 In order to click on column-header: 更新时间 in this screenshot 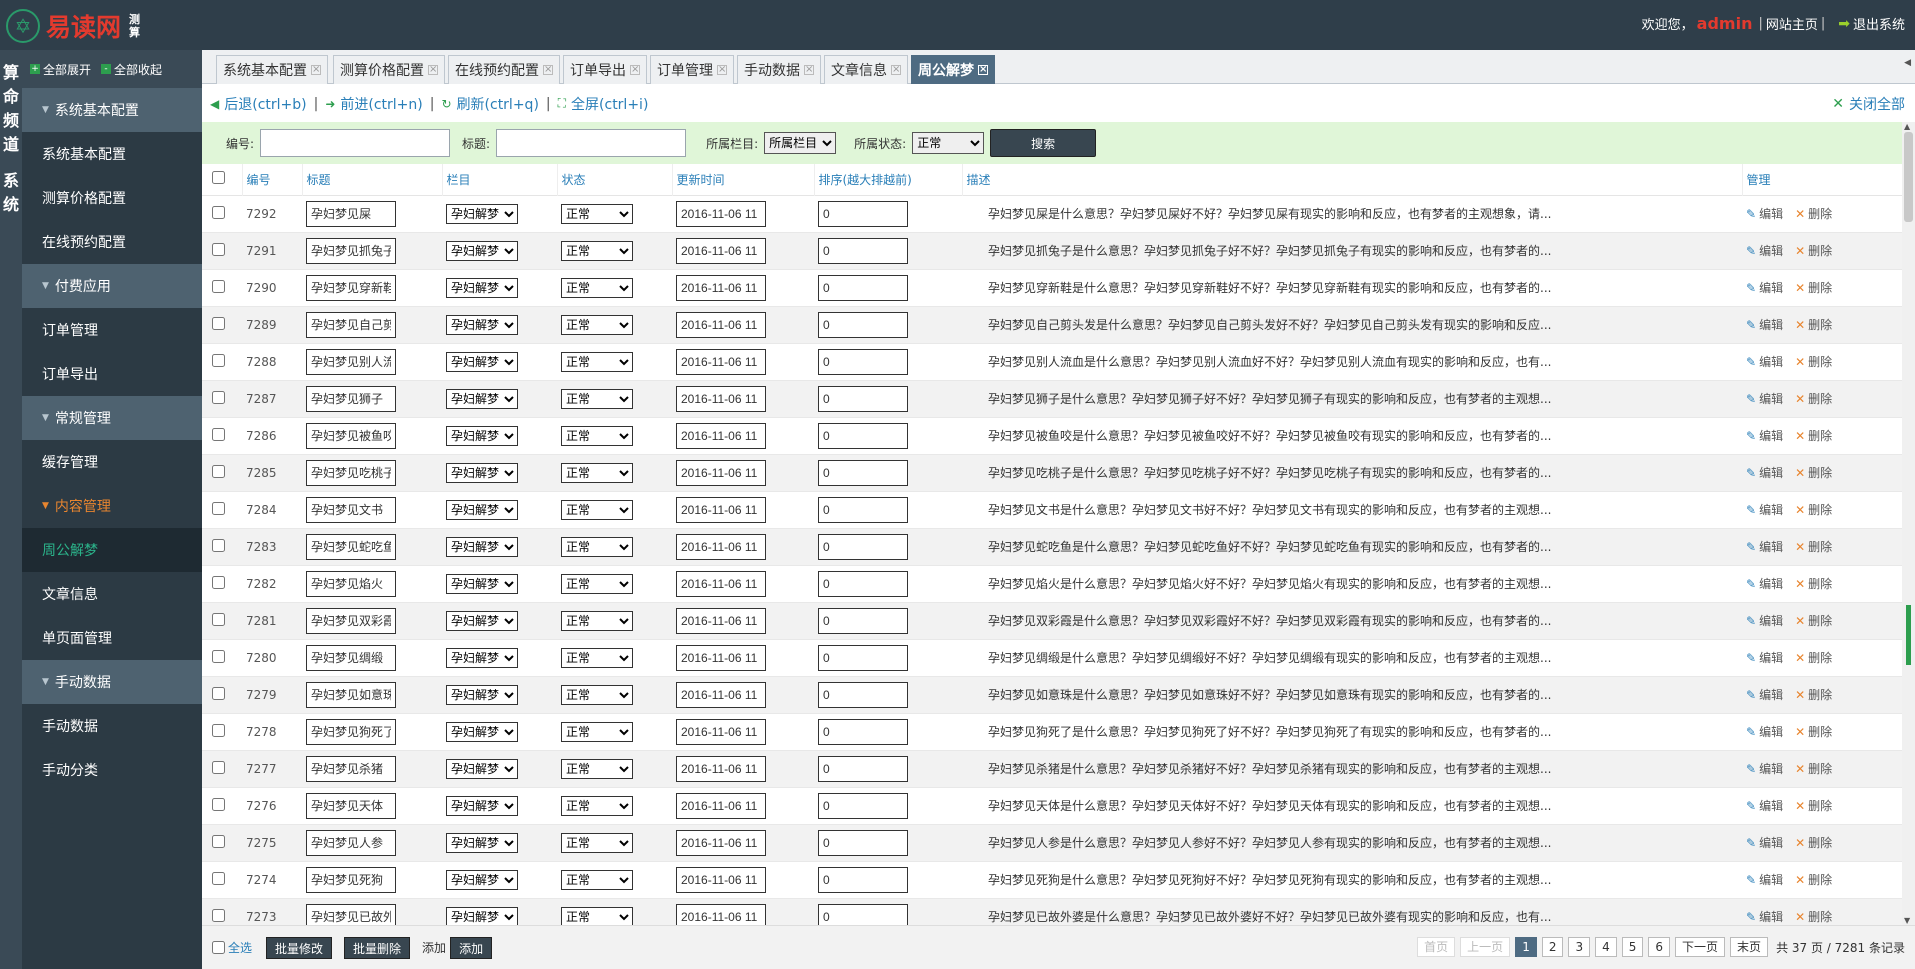, I will do `click(743, 179)`.